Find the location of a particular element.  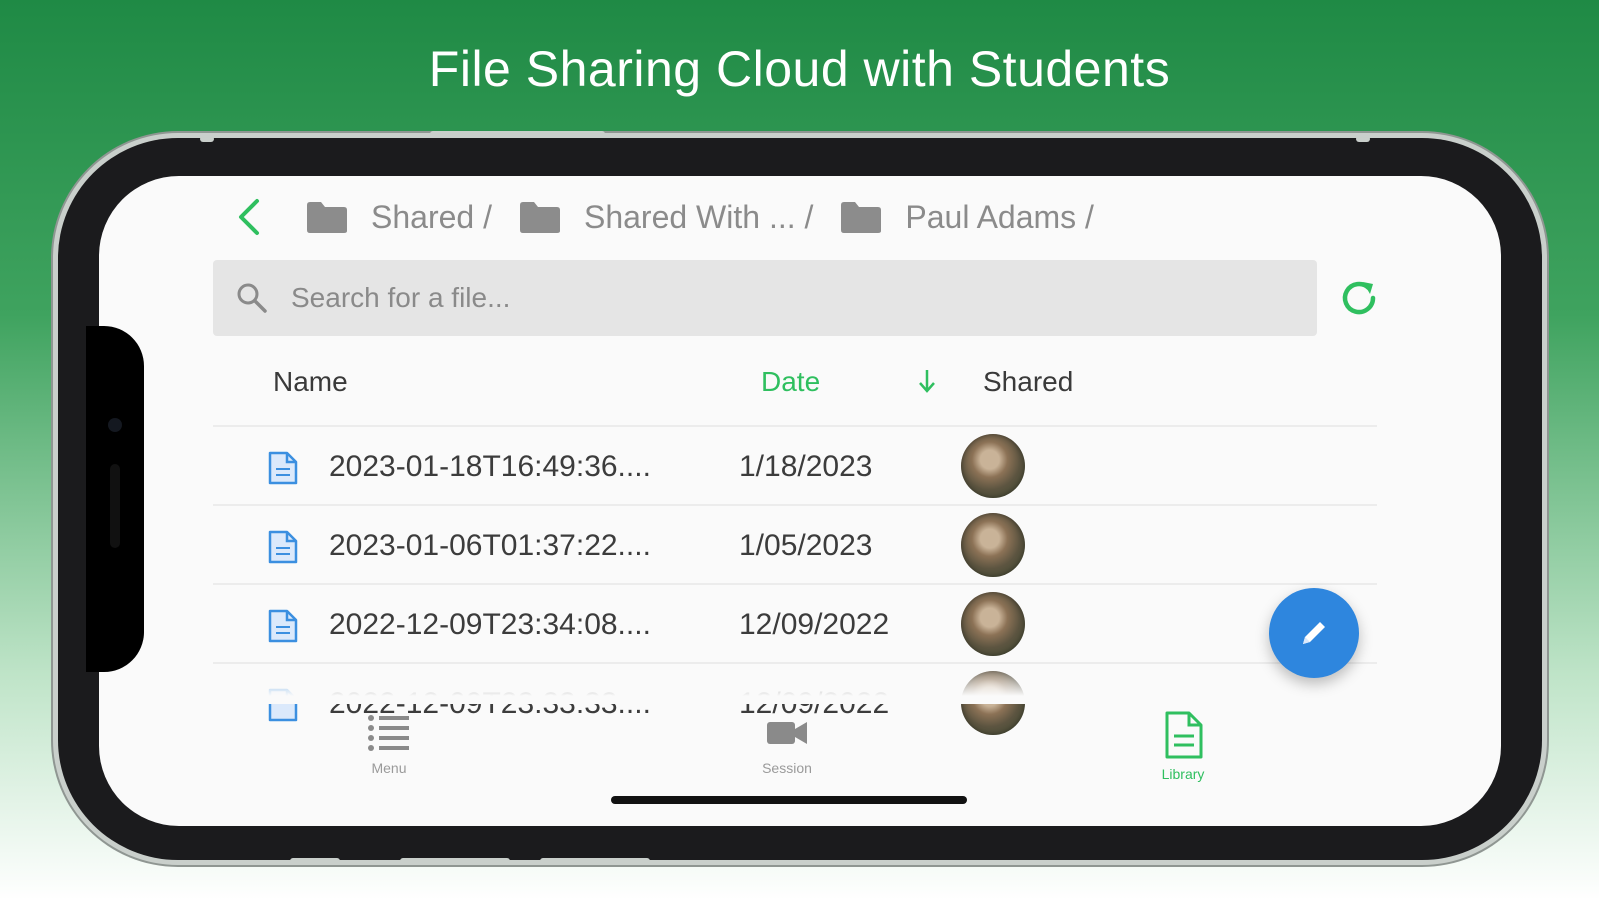

breadcrumb-label: Paul Adams / is located at coordinates (999, 216).